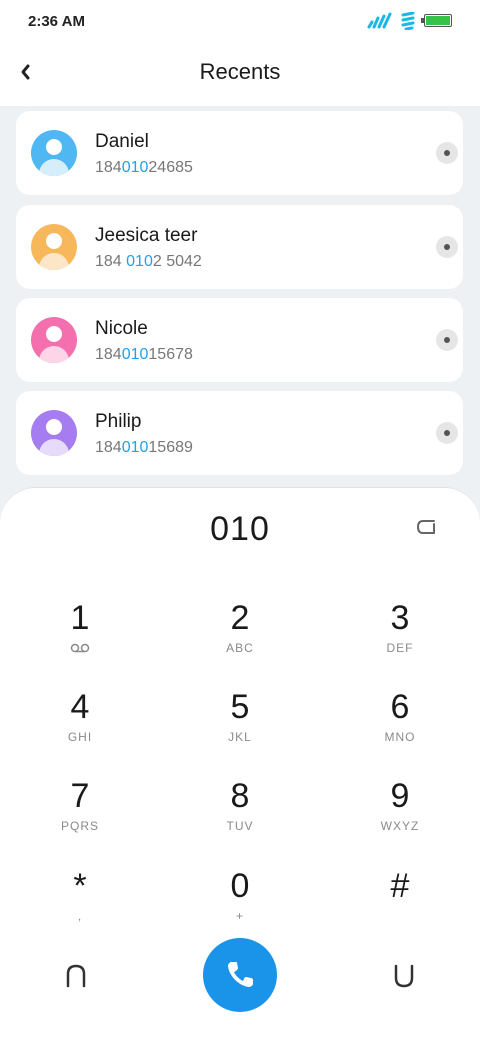 Image resolution: width=480 pixels, height=1041 pixels. I want to click on sim-switch-right-icon, so click(404, 976).